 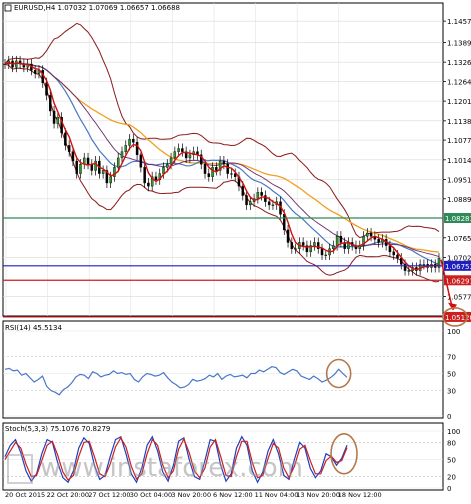 I want to click on x-tick-label: 30 Oct 04:00, so click(x=151, y=495).